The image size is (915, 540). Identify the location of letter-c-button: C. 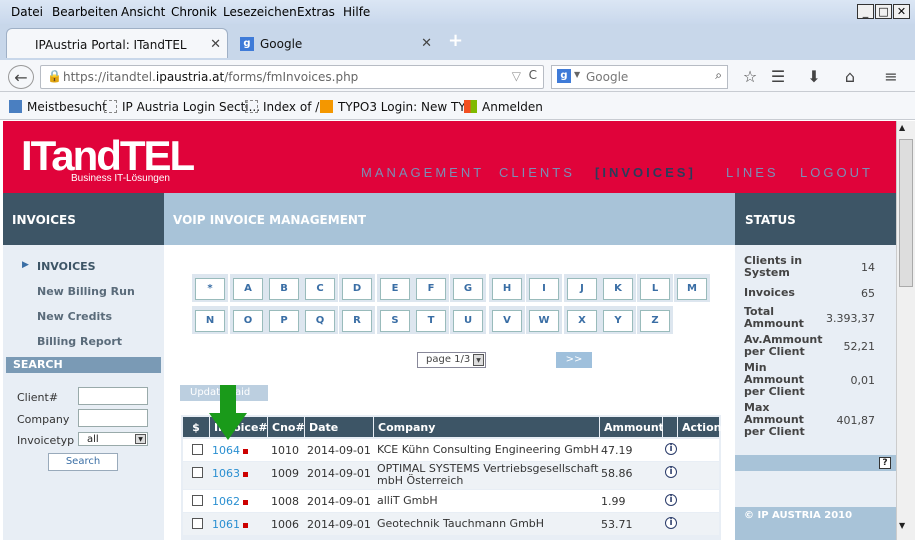
(320, 289).